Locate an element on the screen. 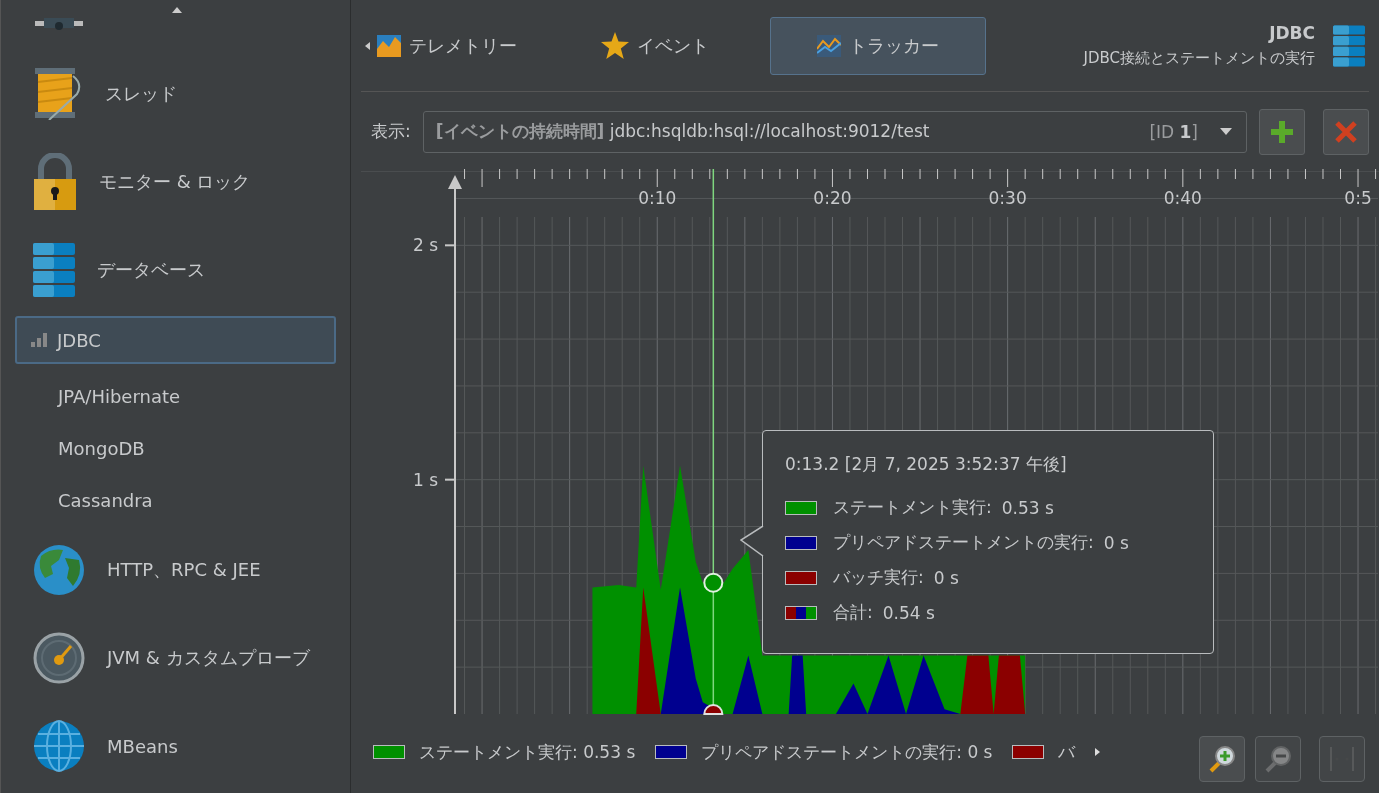  tooltip-label: 合計: is located at coordinates (853, 612).